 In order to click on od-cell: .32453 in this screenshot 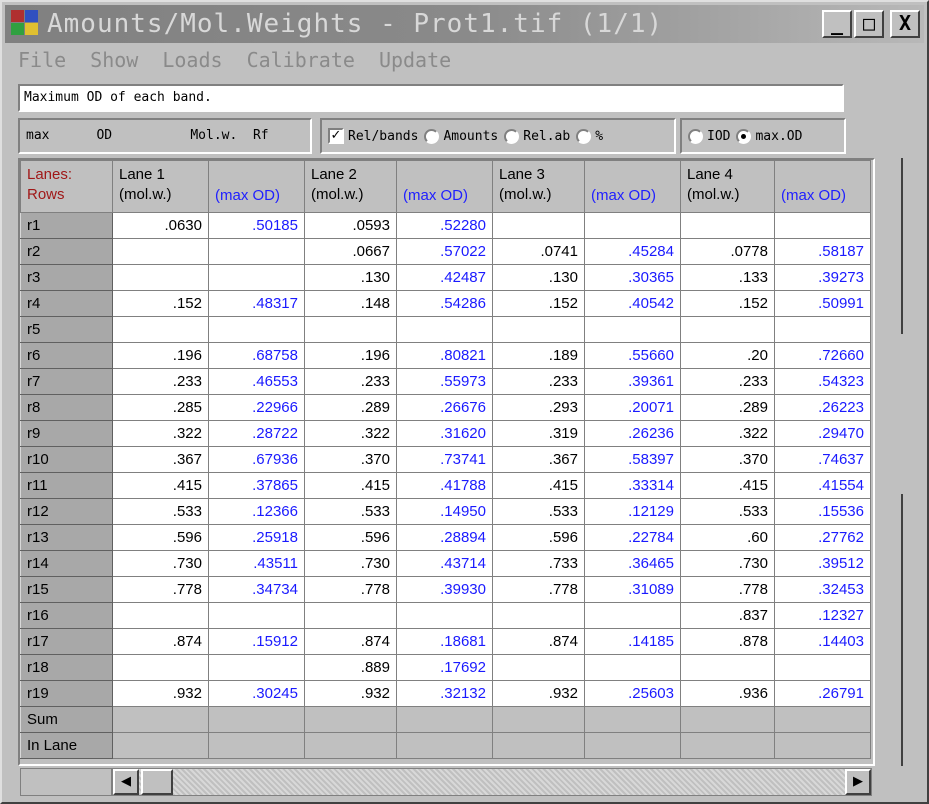, I will do `click(822, 589)`.